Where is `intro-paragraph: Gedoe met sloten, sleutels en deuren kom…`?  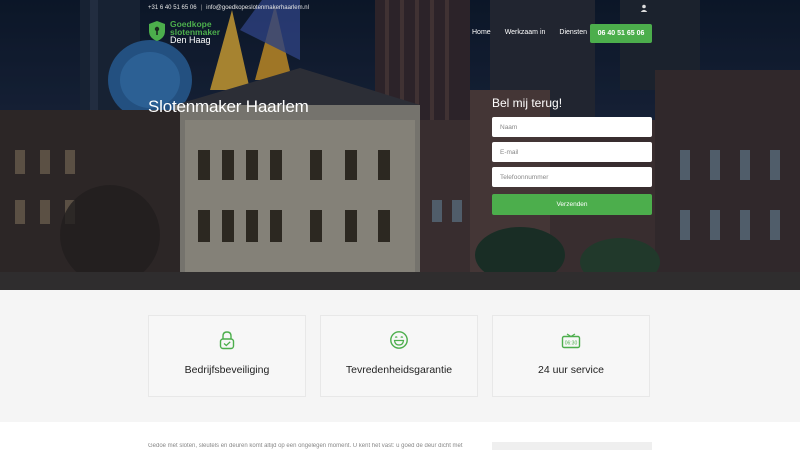 intro-paragraph: Gedoe met sloten, sleutels en deuren kom… is located at coordinates (305, 446).